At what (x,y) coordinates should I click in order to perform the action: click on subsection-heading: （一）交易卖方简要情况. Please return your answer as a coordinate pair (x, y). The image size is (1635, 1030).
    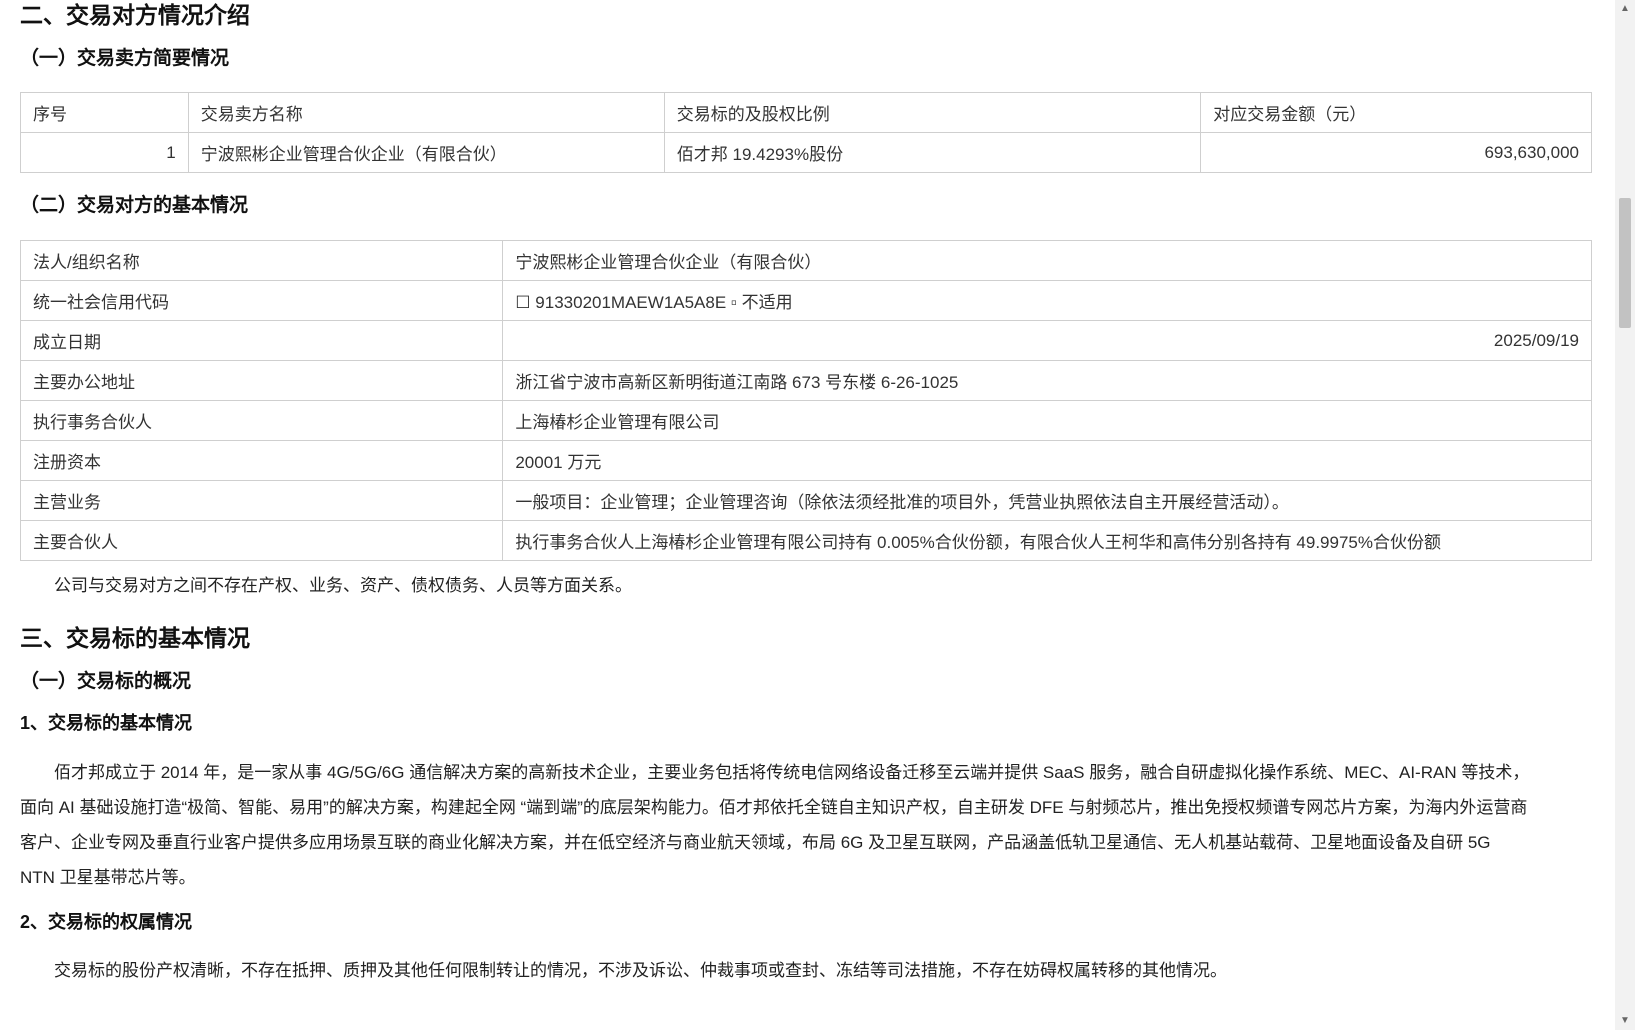
    Looking at the image, I should click on (124, 59).